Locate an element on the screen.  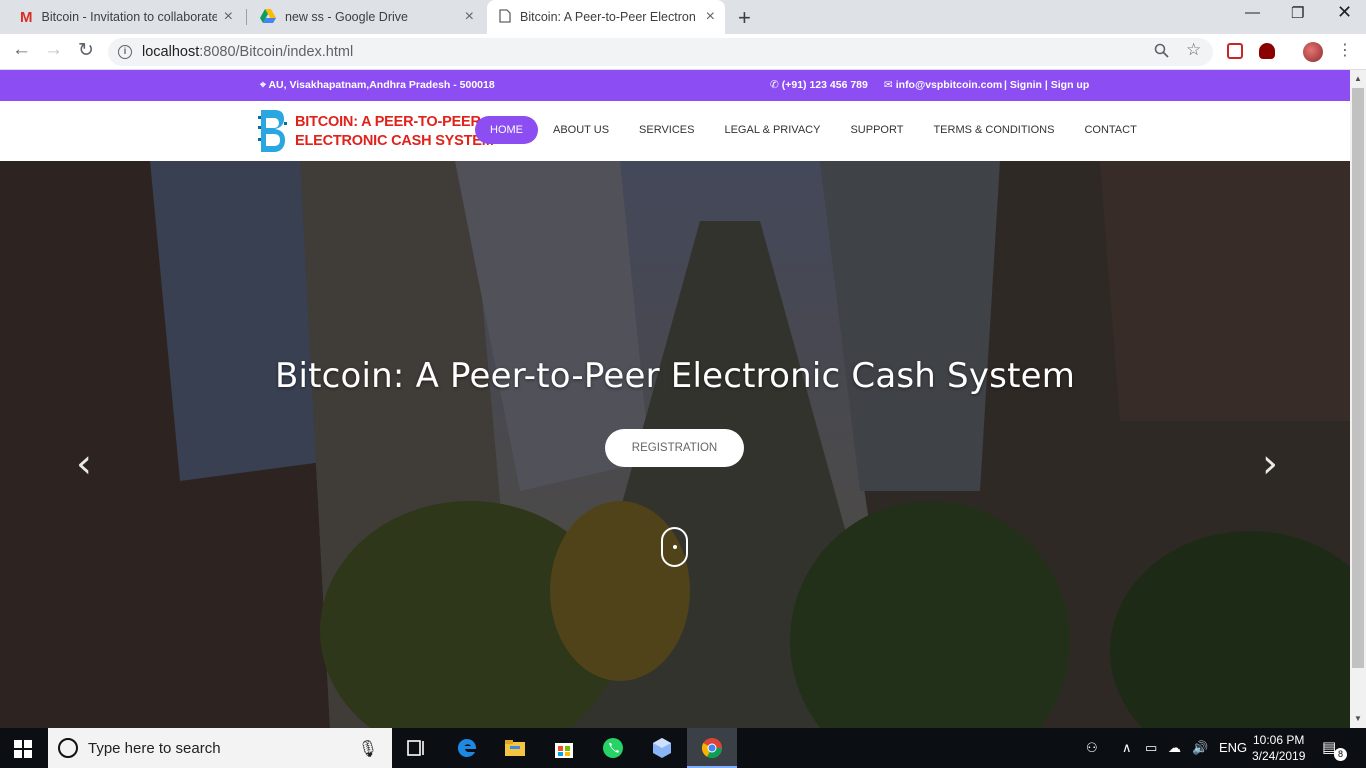
email-info: ✉ info@vspbitcoin.com is located at coordinates (943, 85).